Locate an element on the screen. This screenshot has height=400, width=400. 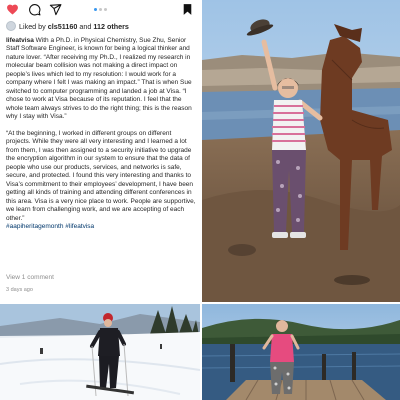
post-action-bar is located at coordinates (100, 10).